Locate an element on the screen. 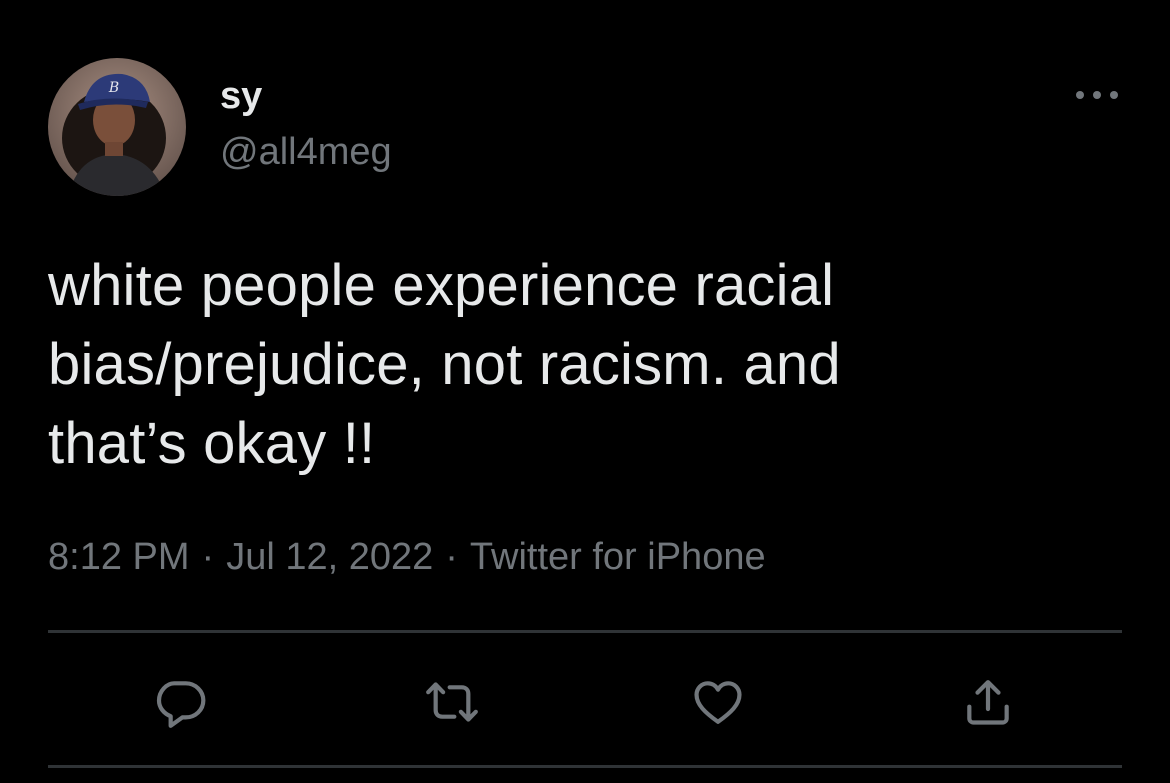 The width and height of the screenshot is (1170, 783). retweet-icon is located at coordinates (452, 702).